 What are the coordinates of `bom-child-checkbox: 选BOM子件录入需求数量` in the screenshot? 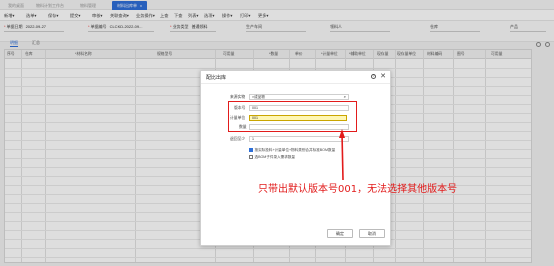 It's located at (272, 157).